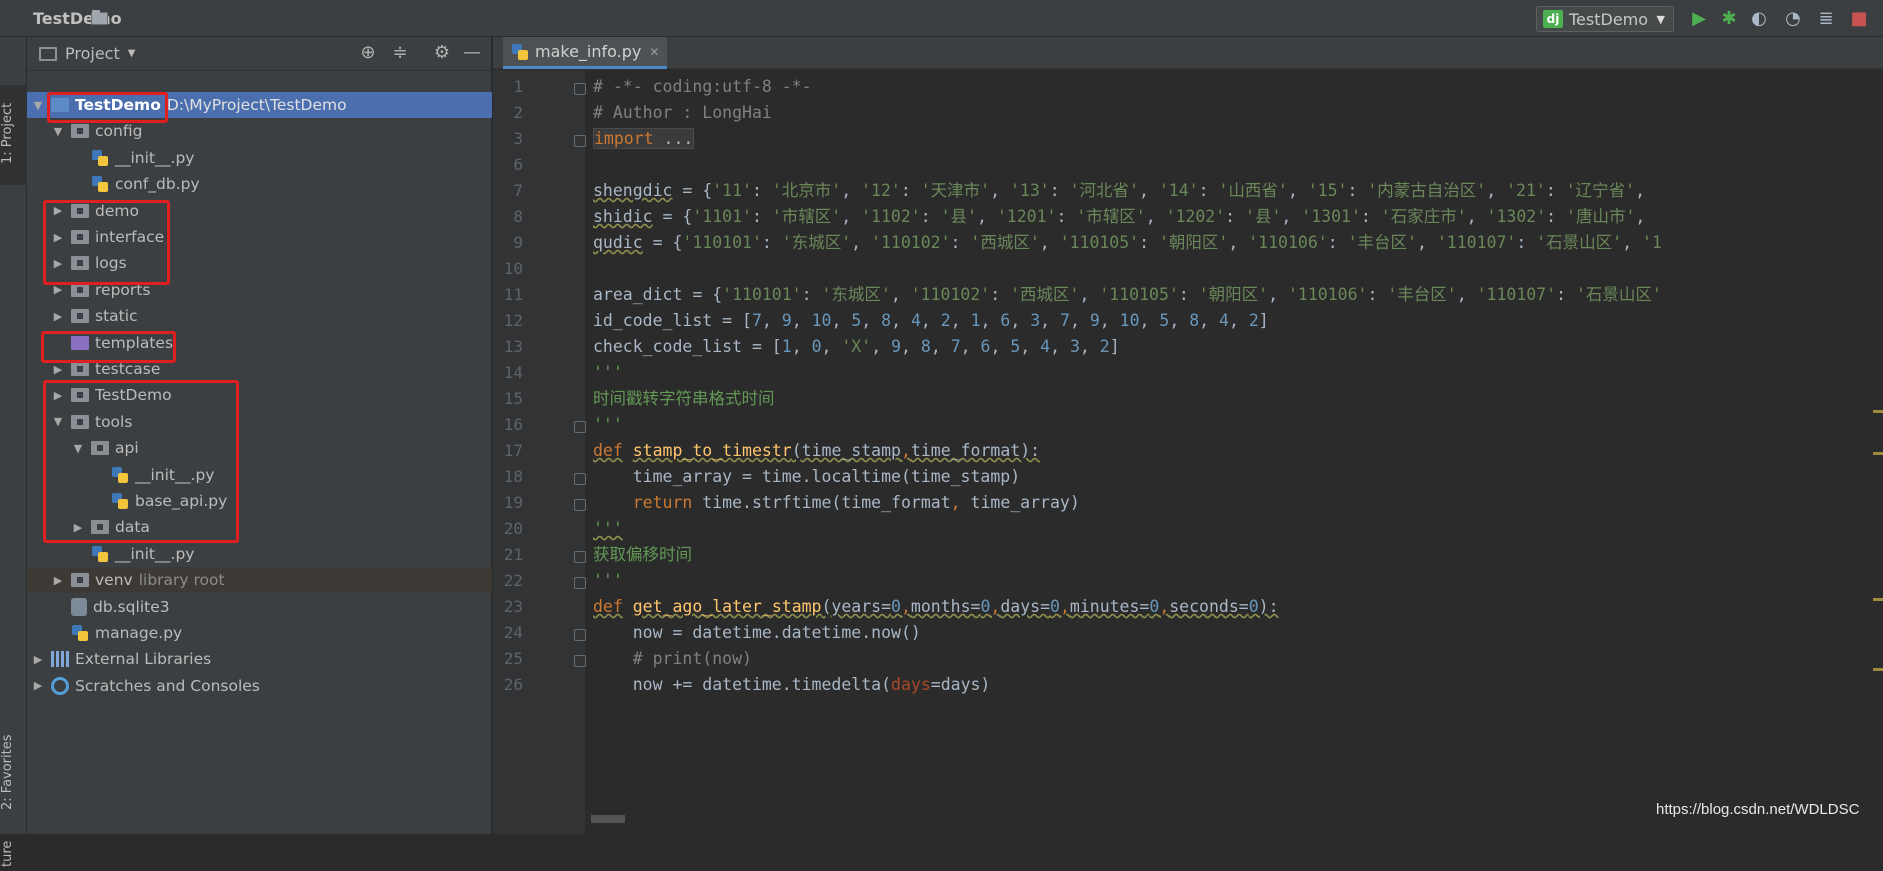  What do you see at coordinates (259, 580) in the screenshot?
I see `tree-item: ▶ venv library root` at bounding box center [259, 580].